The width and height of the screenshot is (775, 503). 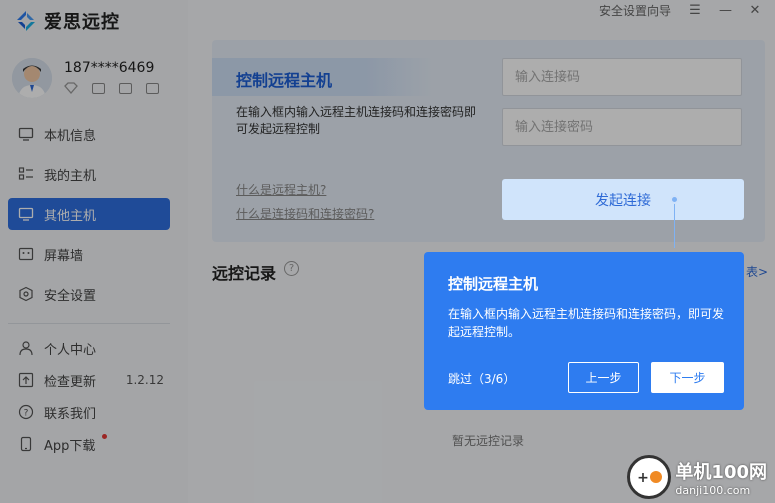 What do you see at coordinates (713, 490) in the screenshot?
I see `watermark-url: danji100.com` at bounding box center [713, 490].